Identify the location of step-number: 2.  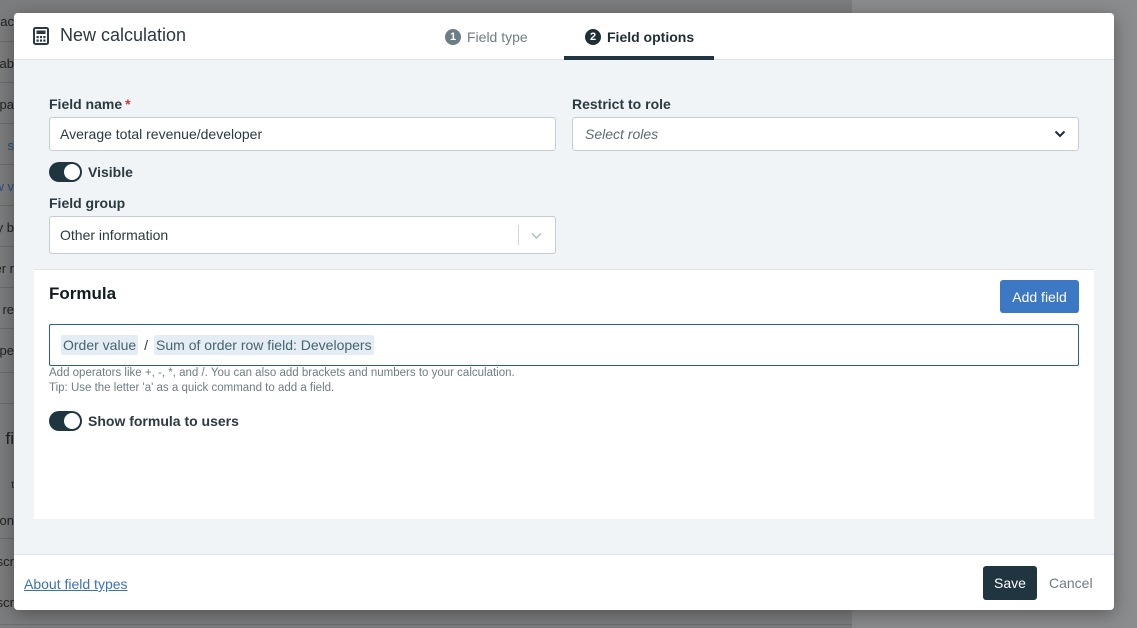
(593, 37).